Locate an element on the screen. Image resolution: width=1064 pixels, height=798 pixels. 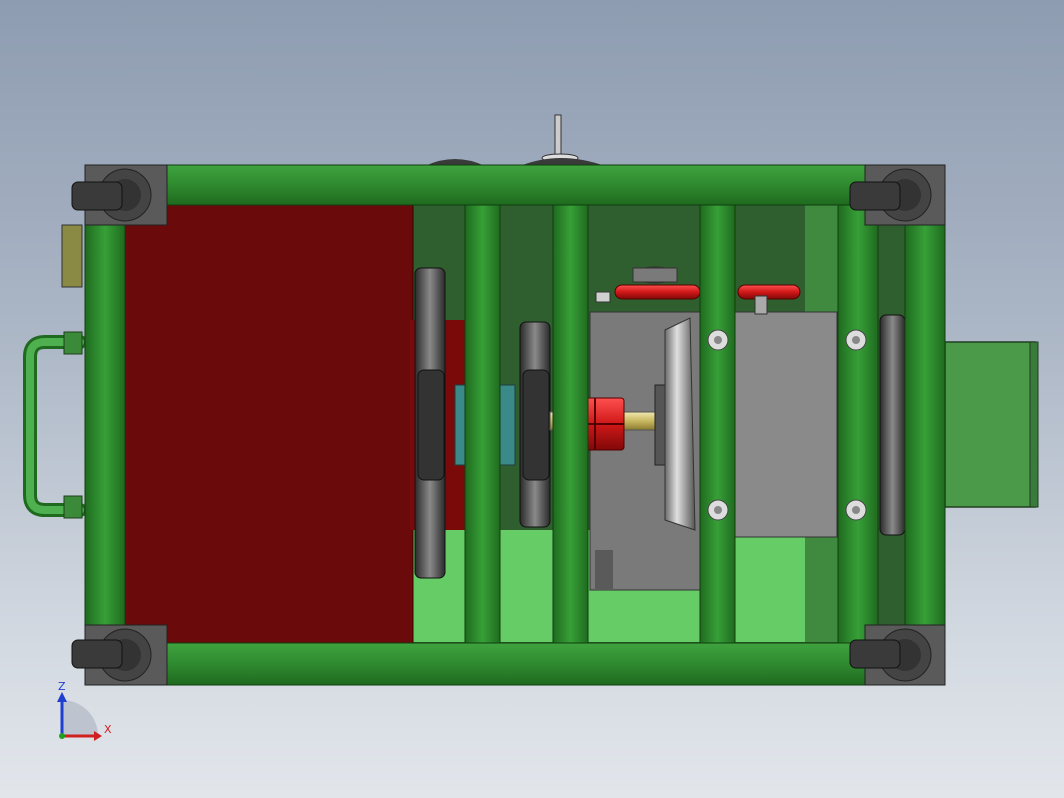
top-rail is located at coordinates (515, 185).